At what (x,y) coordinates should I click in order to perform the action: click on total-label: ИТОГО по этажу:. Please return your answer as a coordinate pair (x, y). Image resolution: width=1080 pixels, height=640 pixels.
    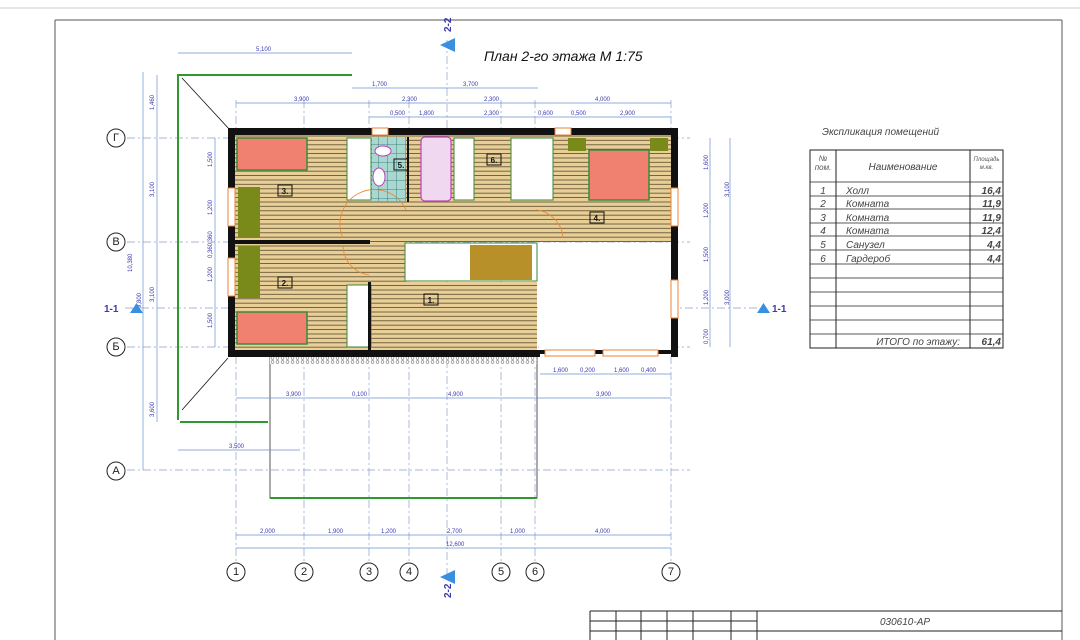
    Looking at the image, I should click on (918, 342).